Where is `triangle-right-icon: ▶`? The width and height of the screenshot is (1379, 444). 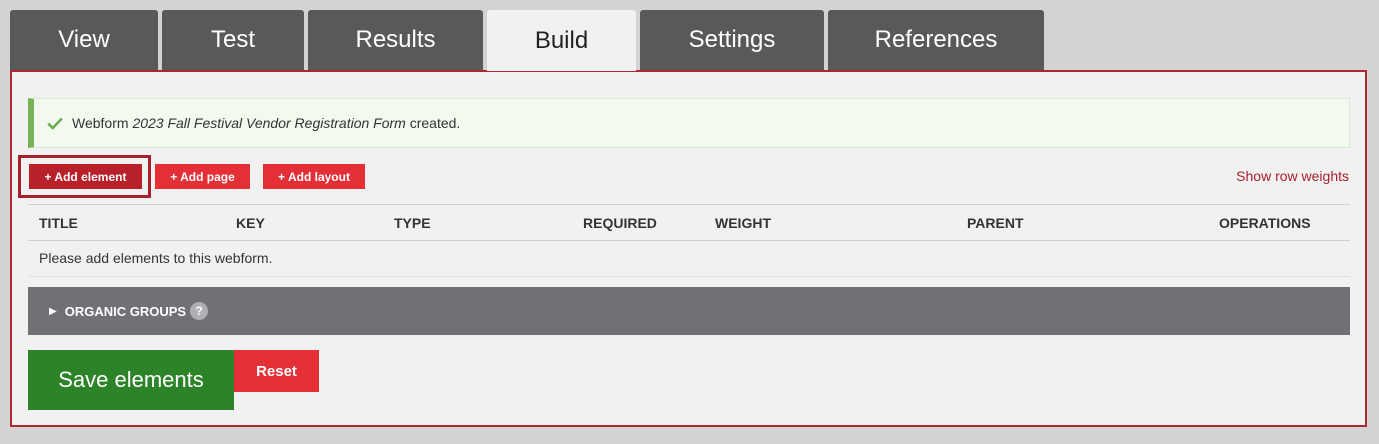 triangle-right-icon: ▶ is located at coordinates (53, 311).